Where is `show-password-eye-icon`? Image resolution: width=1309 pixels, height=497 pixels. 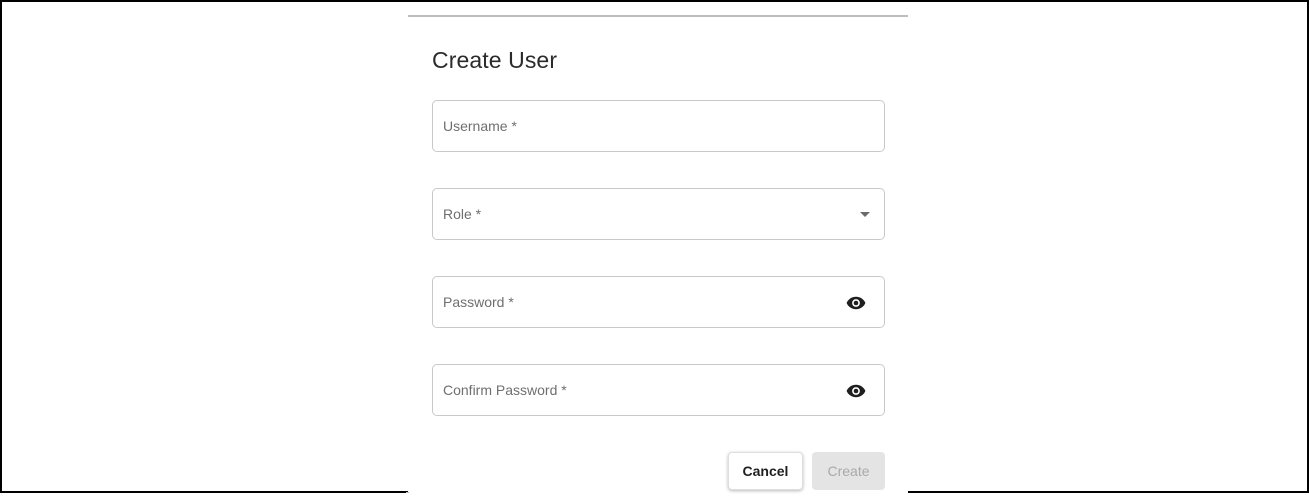
show-password-eye-icon is located at coordinates (856, 303).